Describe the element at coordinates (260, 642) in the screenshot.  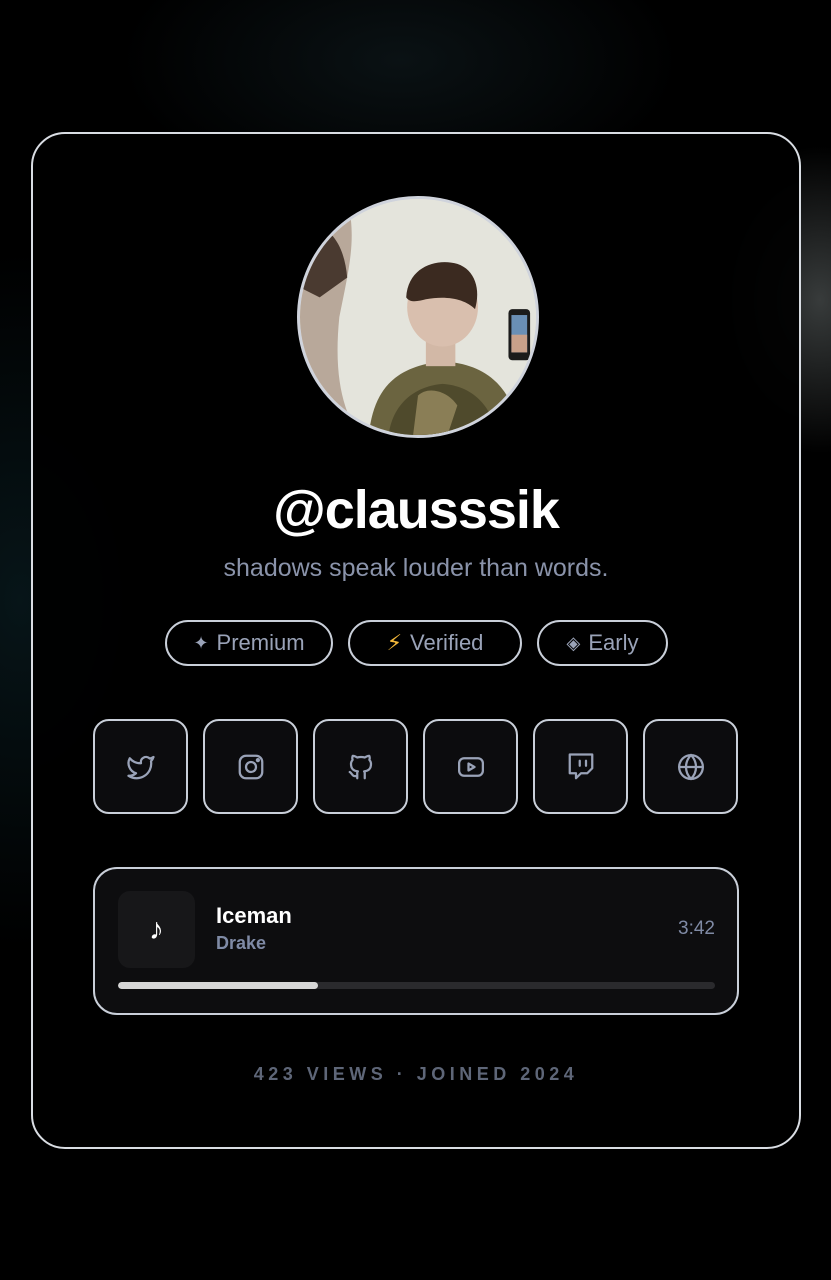
I see `badge-label: Premium` at that location.